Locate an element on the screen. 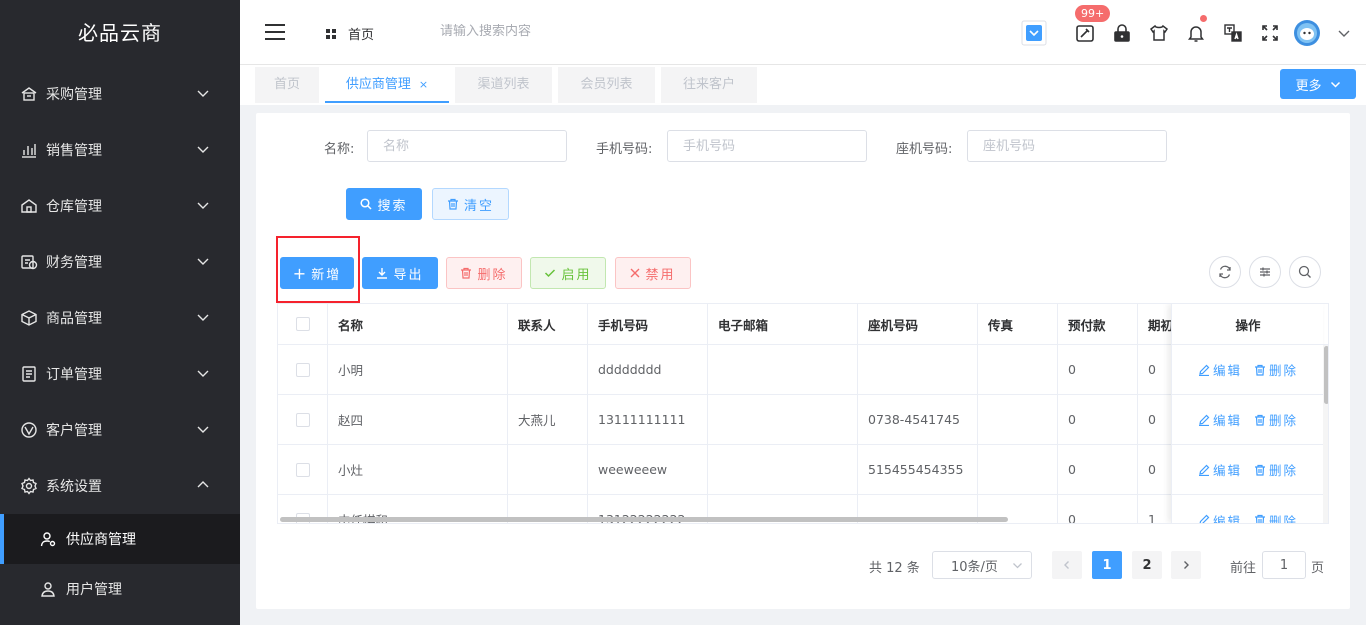  tab-member-list: 会员列表 is located at coordinates (606, 85).